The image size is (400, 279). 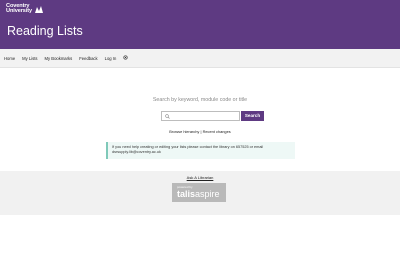 What do you see at coordinates (19, 11) in the screenshot?
I see `logo-line-2: University` at bounding box center [19, 11].